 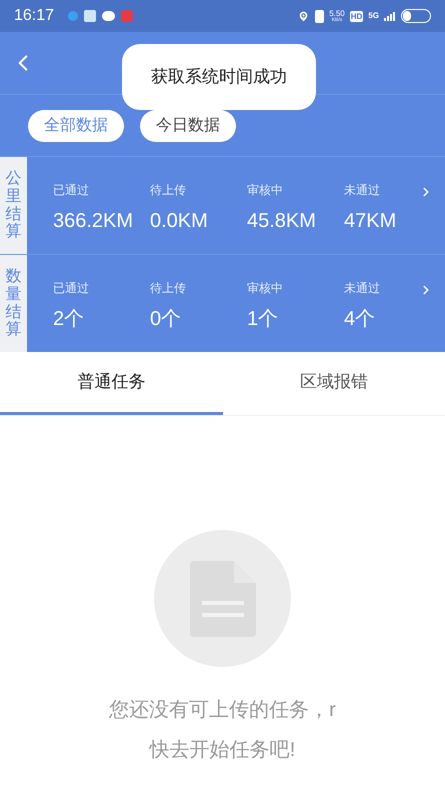 I want to click on stat-value: 0个, so click(x=166, y=319).